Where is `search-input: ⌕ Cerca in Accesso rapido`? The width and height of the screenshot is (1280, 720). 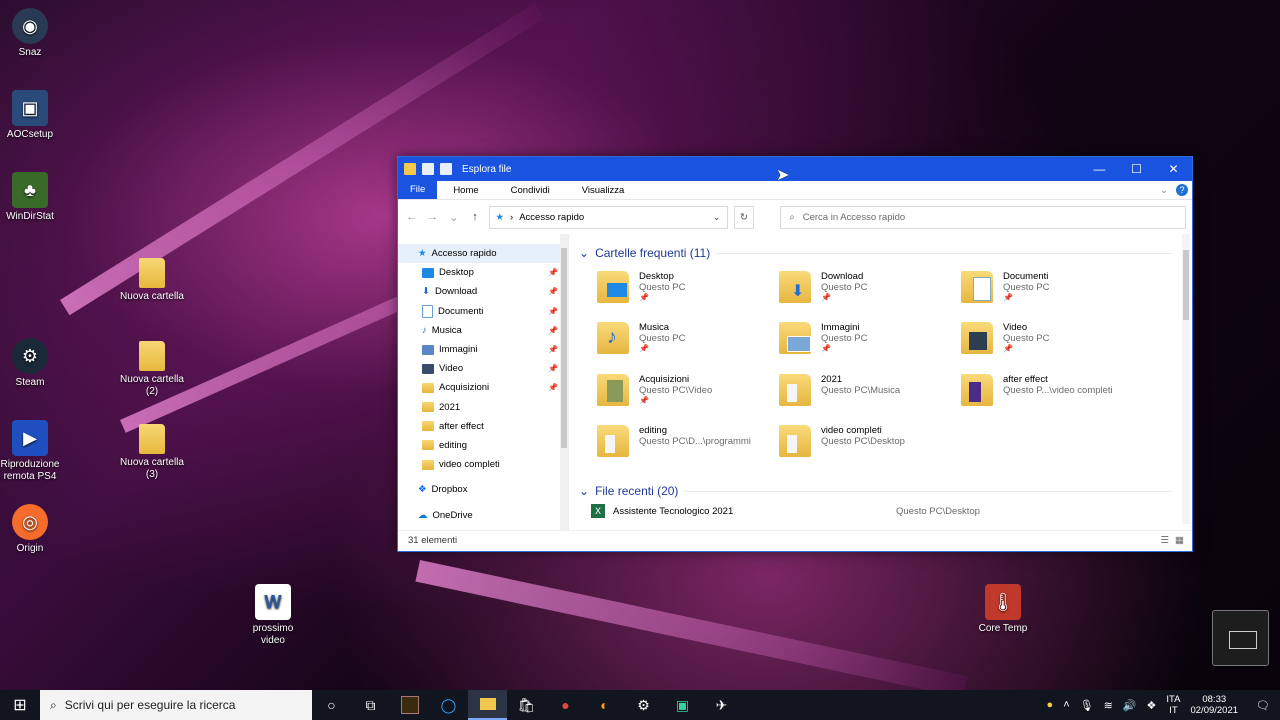 search-input: ⌕ Cerca in Accesso rapido is located at coordinates (983, 217).